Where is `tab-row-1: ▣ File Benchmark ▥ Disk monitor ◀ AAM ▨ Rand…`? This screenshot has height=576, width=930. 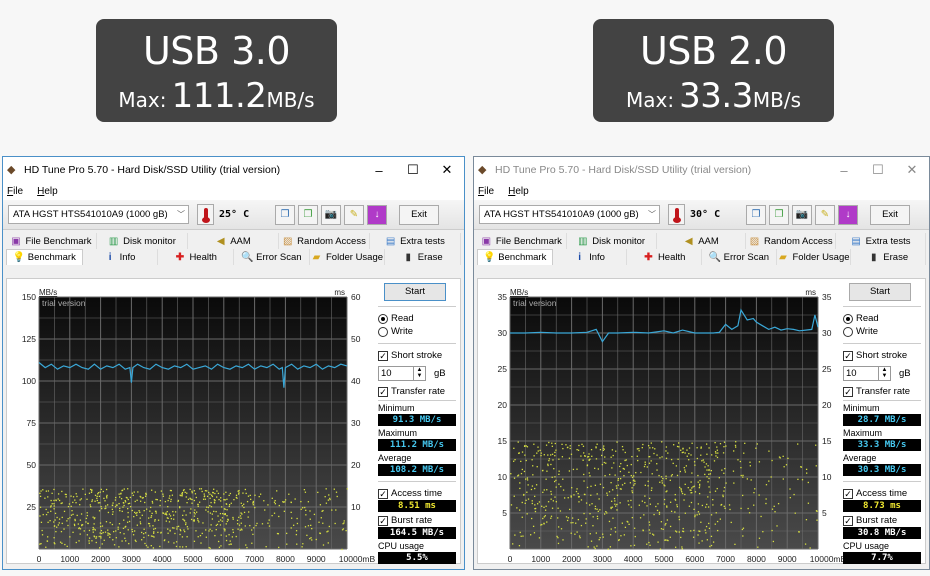 tab-row-1: ▣ File Benchmark ▥ Disk monitor ◀ AAM ▨ Rand… is located at coordinates (233, 241).